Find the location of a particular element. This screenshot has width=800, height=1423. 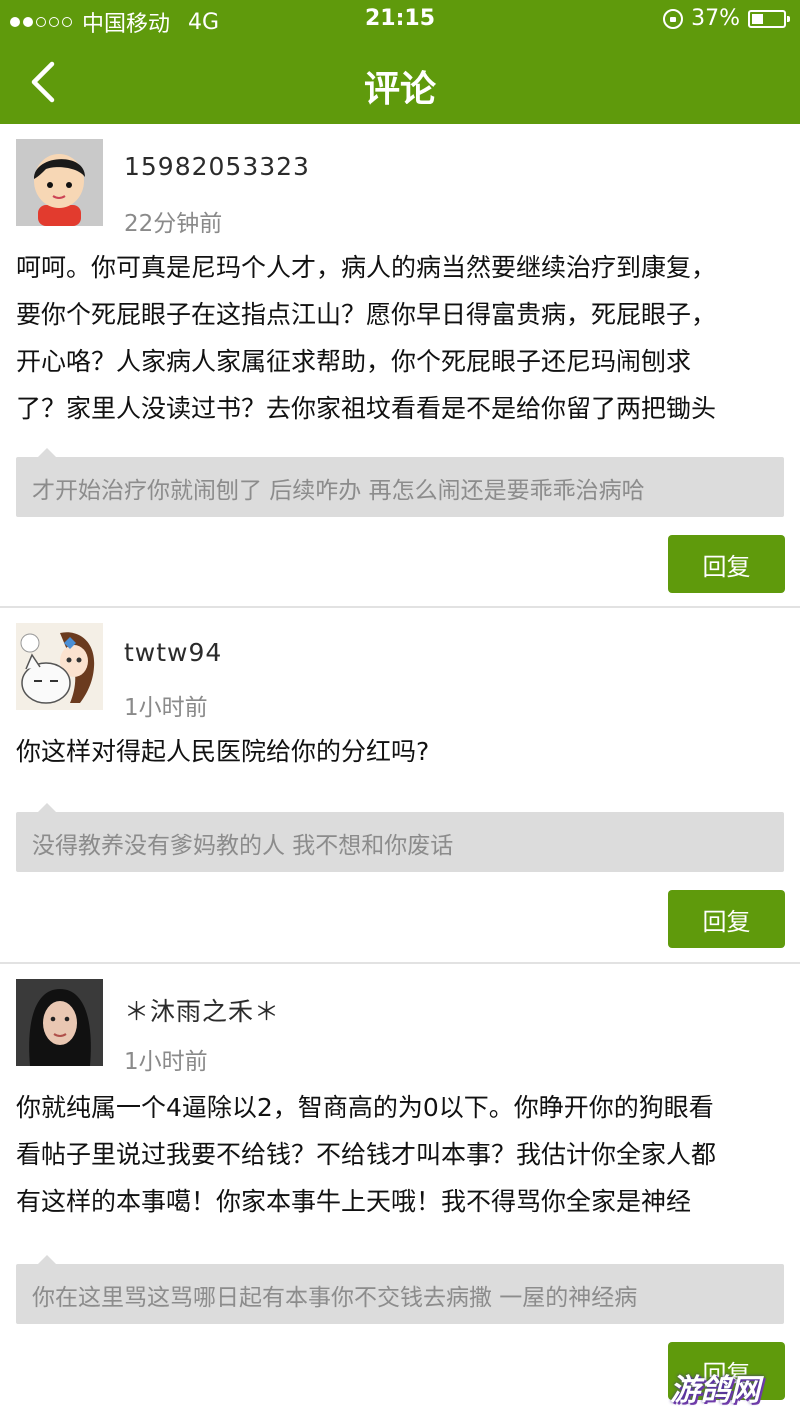

reply-quote: 没得教养没有爹妈教的人 我不想和你废话 is located at coordinates (400, 837).